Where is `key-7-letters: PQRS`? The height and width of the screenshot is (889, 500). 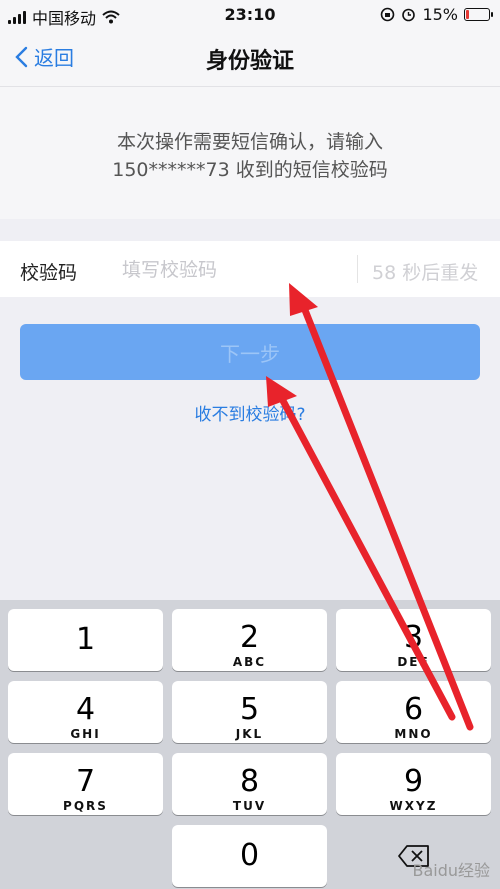
key-7-letters: PQRS is located at coordinates (85, 806).